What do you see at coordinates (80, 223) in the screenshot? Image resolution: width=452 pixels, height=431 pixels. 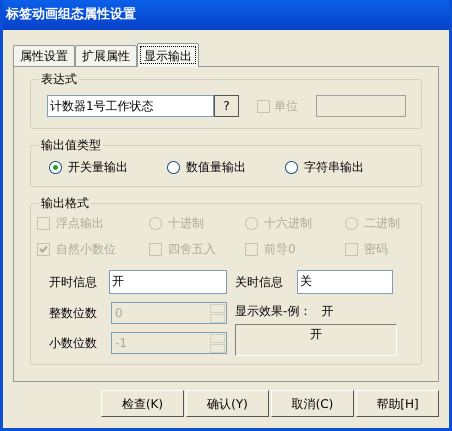 I see `option-label: 浮点输出` at bounding box center [80, 223].